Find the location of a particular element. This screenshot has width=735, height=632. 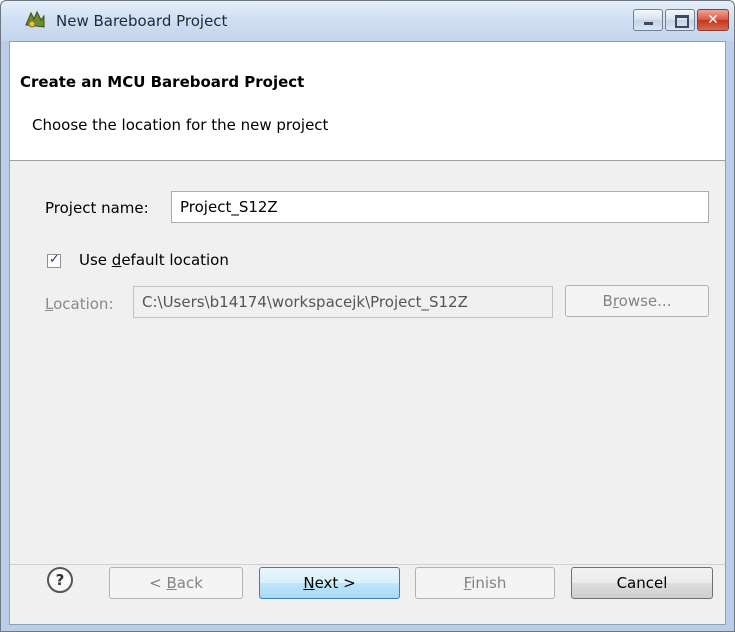

help-icon: ? is located at coordinates (60, 580).